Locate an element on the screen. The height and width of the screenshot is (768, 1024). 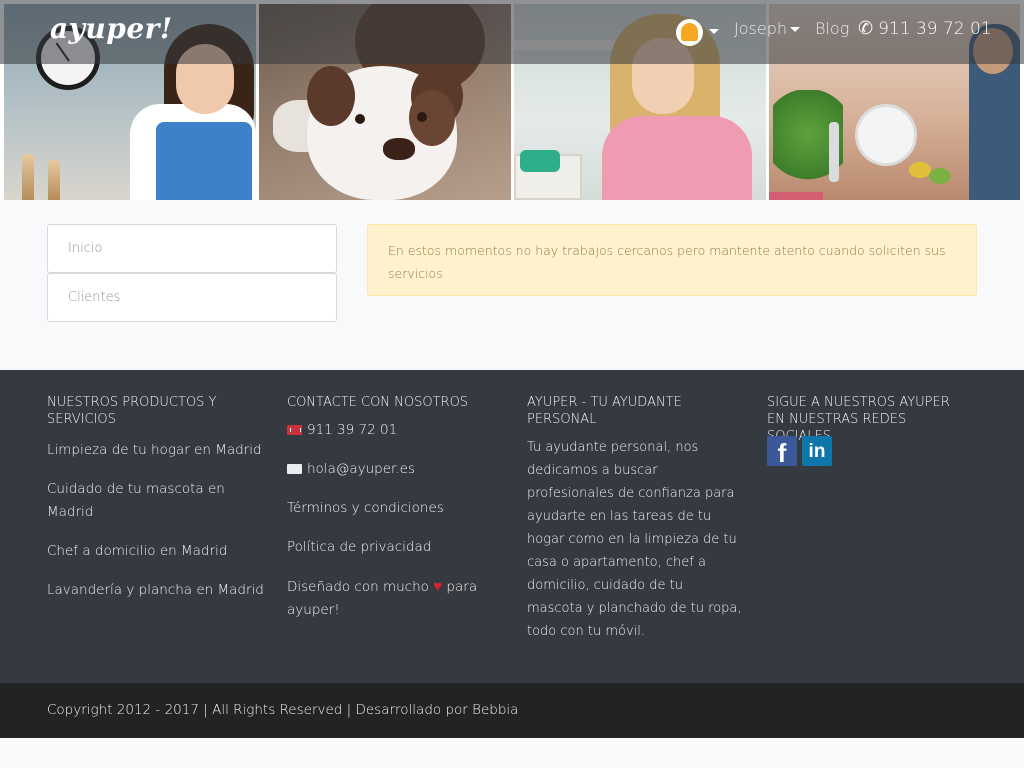
sidebar-item-label: Clientes is located at coordinates (94, 297).